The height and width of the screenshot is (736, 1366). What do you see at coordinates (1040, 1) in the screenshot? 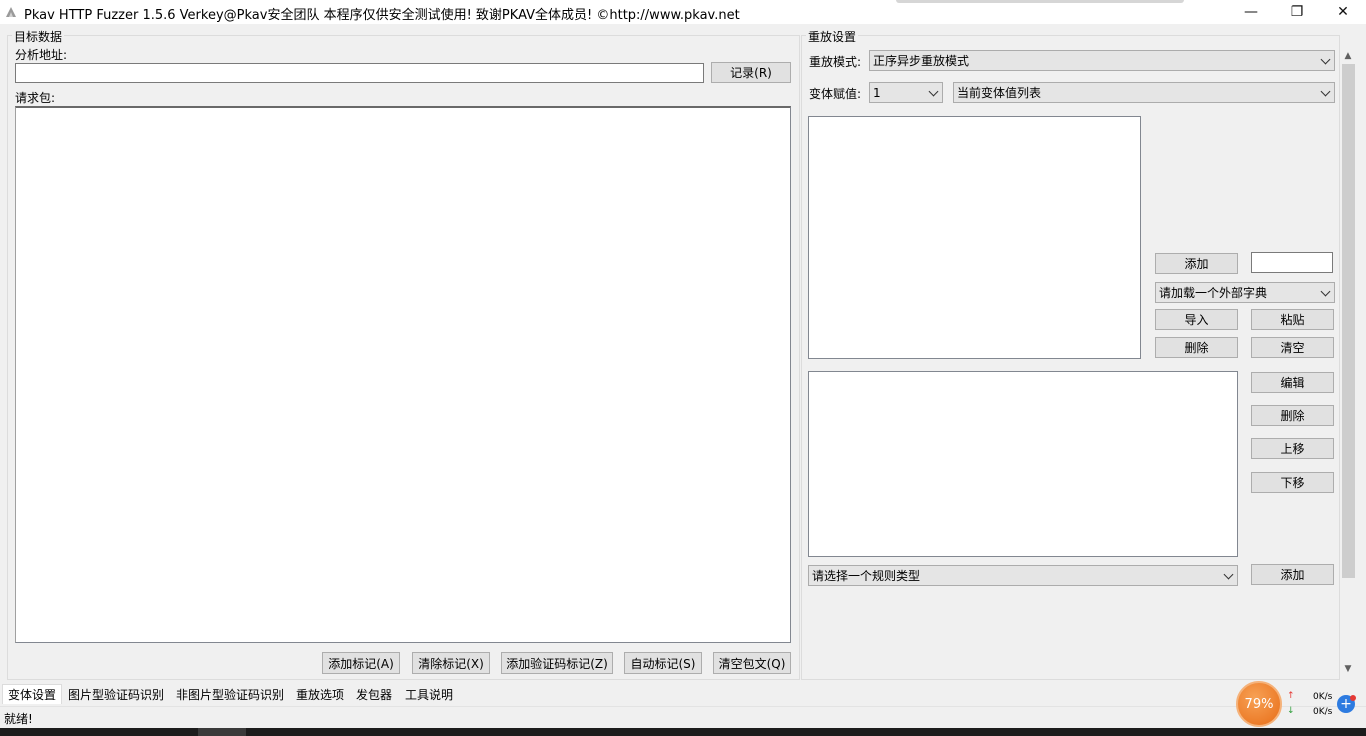
I see `overlay-bar` at bounding box center [1040, 1].